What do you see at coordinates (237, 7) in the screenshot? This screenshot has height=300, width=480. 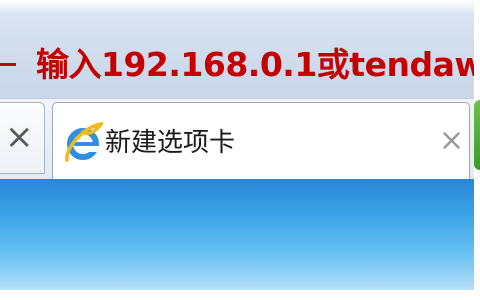 I see `top-fade` at bounding box center [237, 7].